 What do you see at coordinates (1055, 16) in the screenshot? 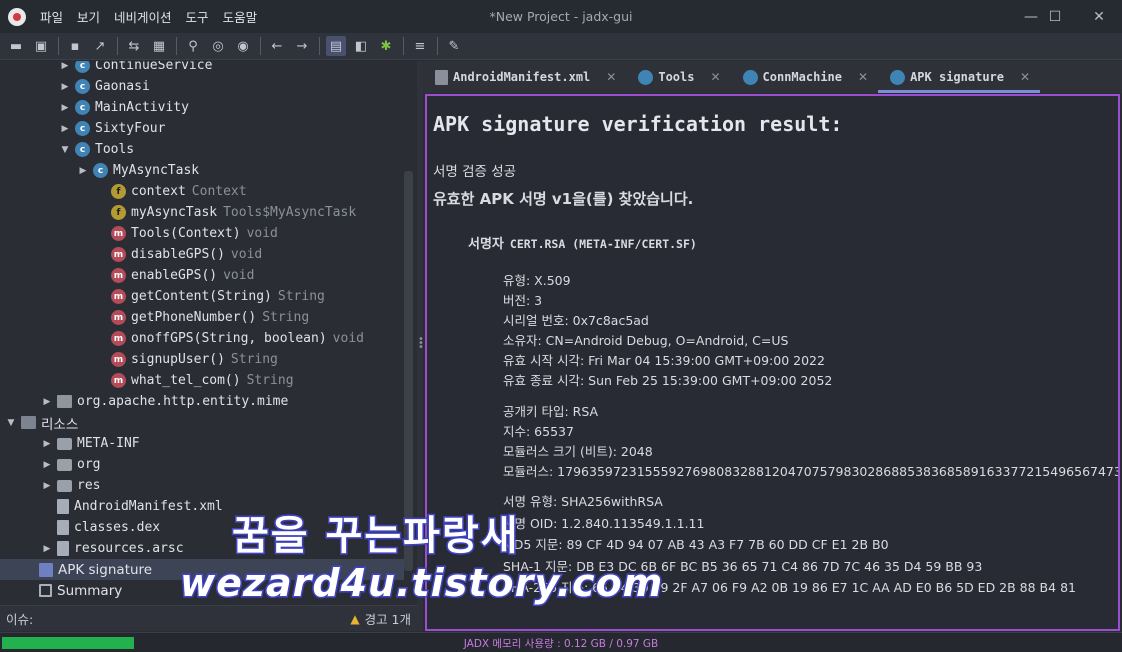
I see `maximize-button: ☐` at bounding box center [1055, 16].